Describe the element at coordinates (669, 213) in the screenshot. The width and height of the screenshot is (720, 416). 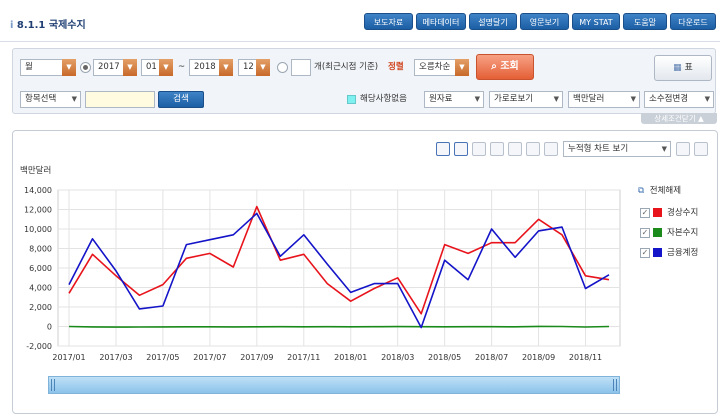
I see `legend-item-current-account: ✓ 경상수지` at that location.